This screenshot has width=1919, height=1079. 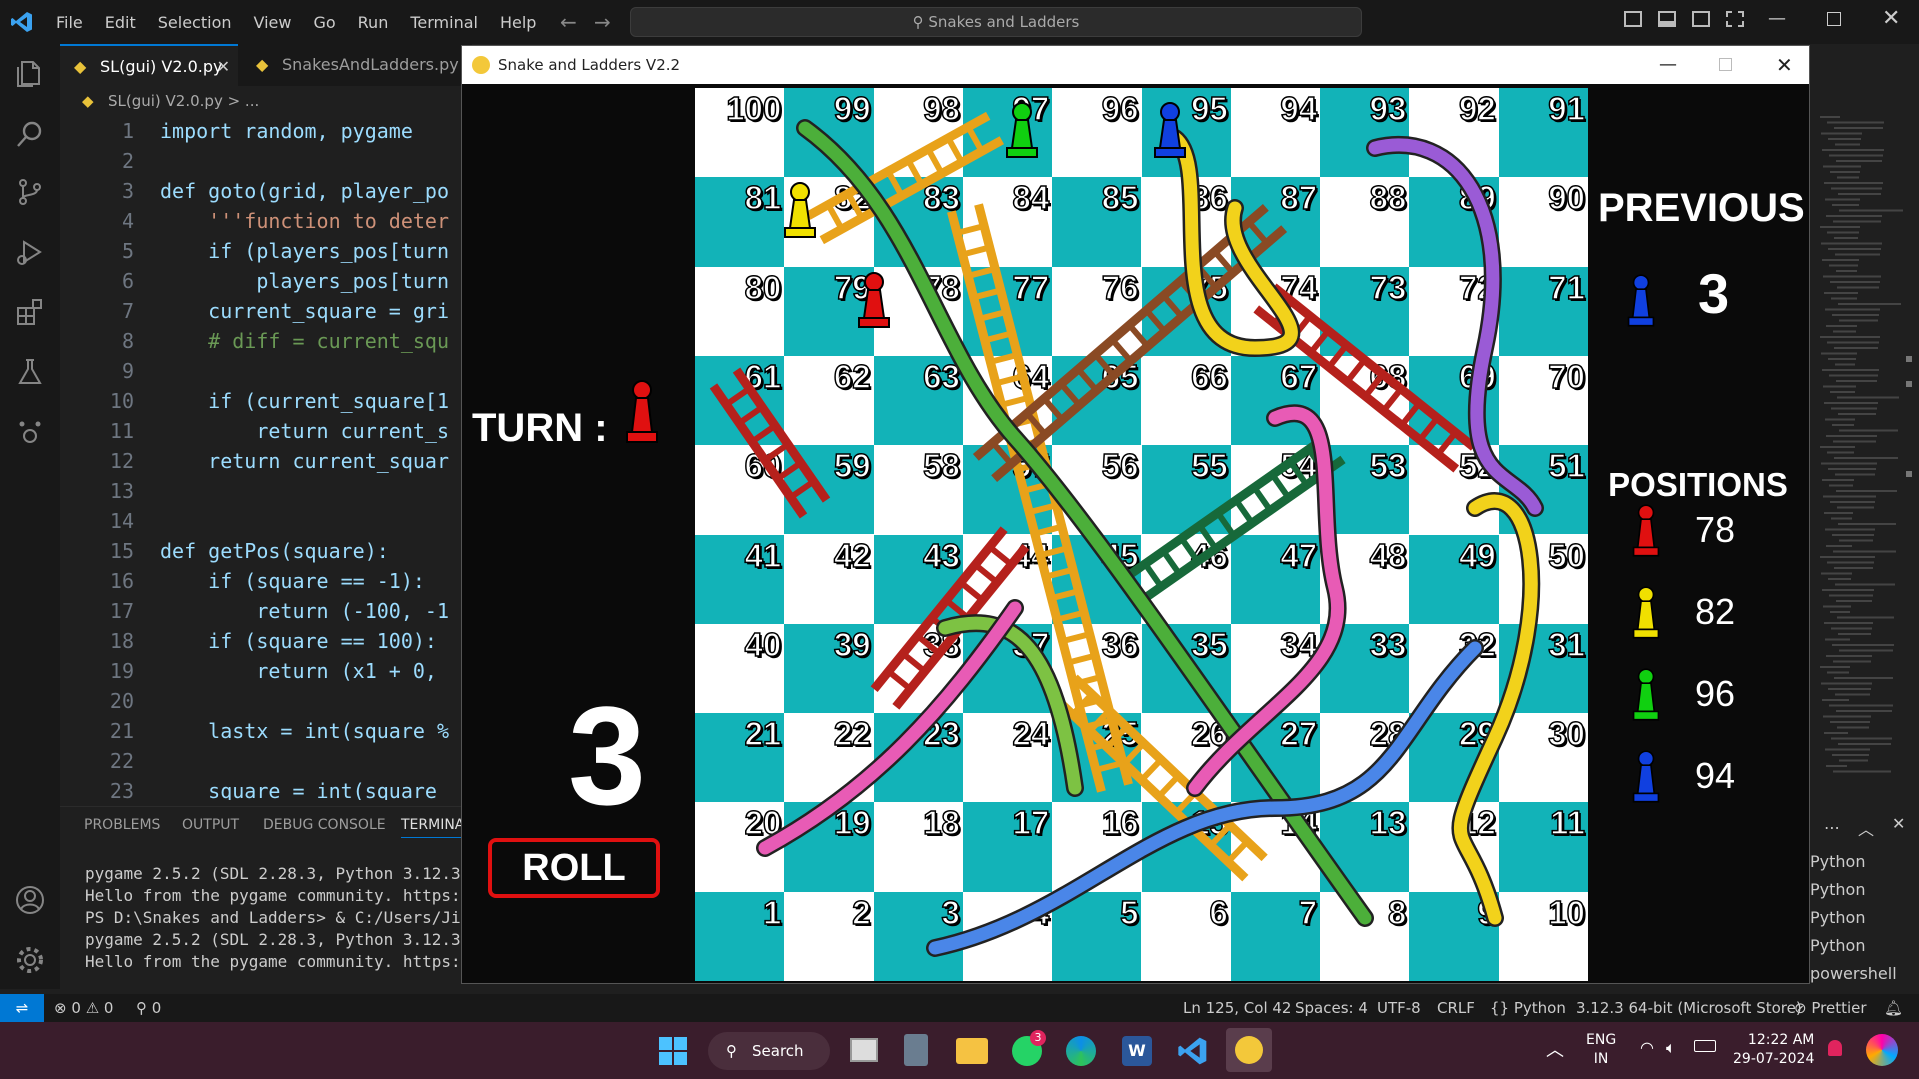 What do you see at coordinates (266, 371) in the screenshot?
I see `code-line: 9` at bounding box center [266, 371].